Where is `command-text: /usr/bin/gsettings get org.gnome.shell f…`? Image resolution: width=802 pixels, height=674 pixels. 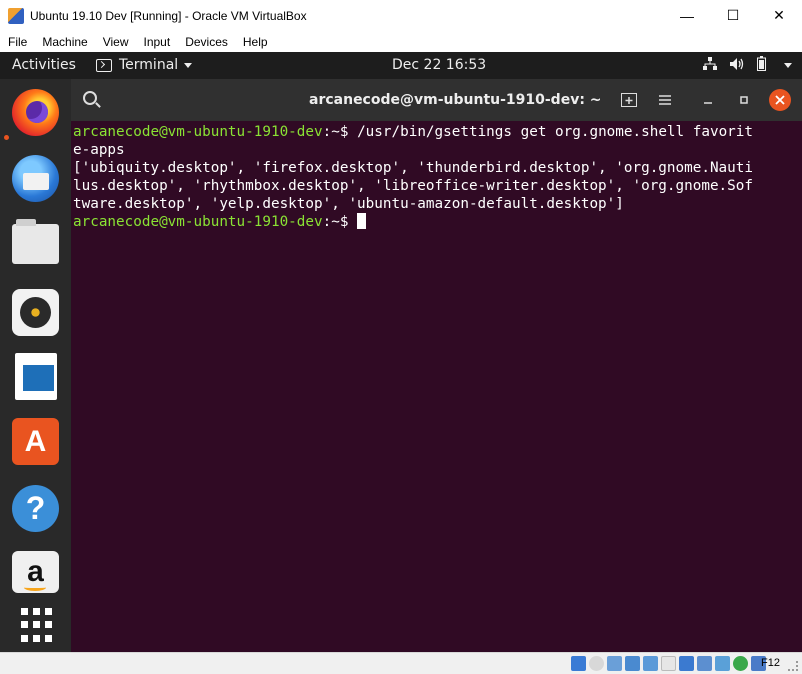
command-text: /usr/bin/gsettings get org.gnome.shell f… is located at coordinates (555, 132).